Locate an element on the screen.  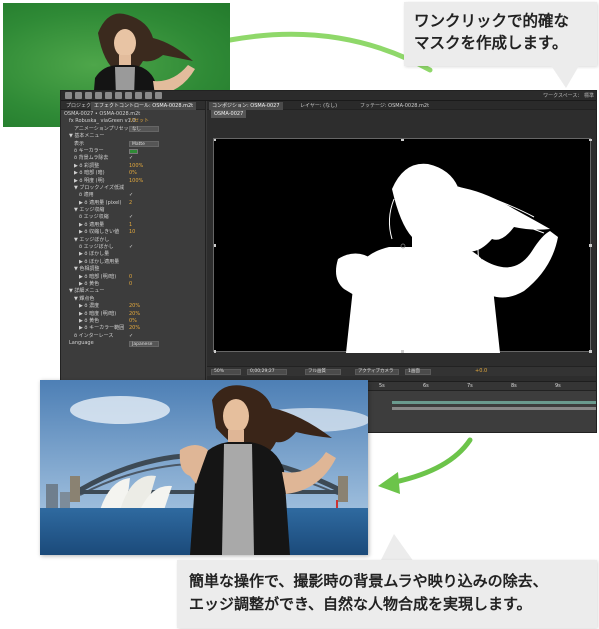
effect-row-value: 10 is located at coordinates (132, 232).